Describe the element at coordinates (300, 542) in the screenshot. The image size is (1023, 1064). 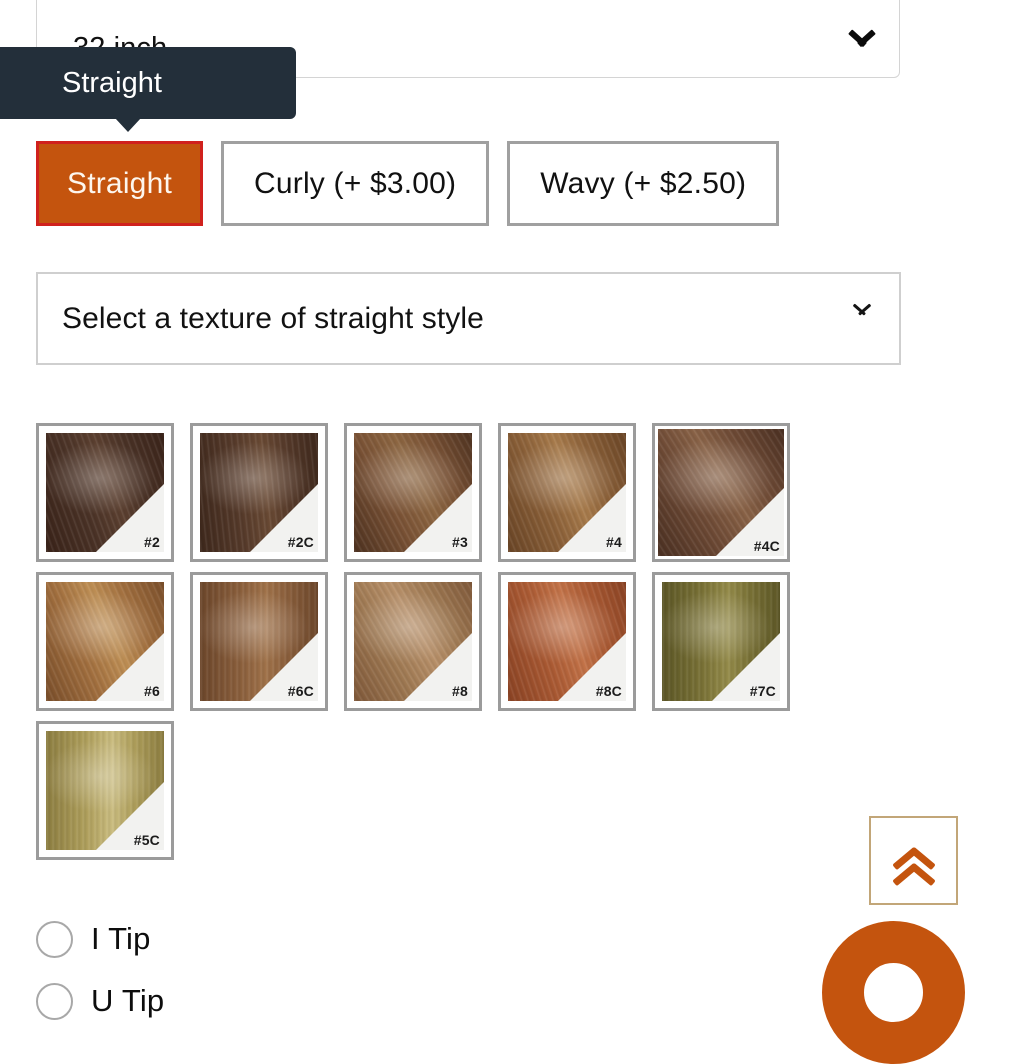
I see `swatch-label: #2C` at that location.